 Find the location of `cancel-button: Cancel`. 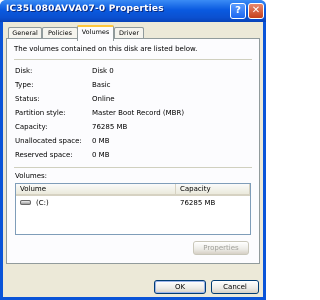

cancel-button: Cancel is located at coordinates (235, 287).